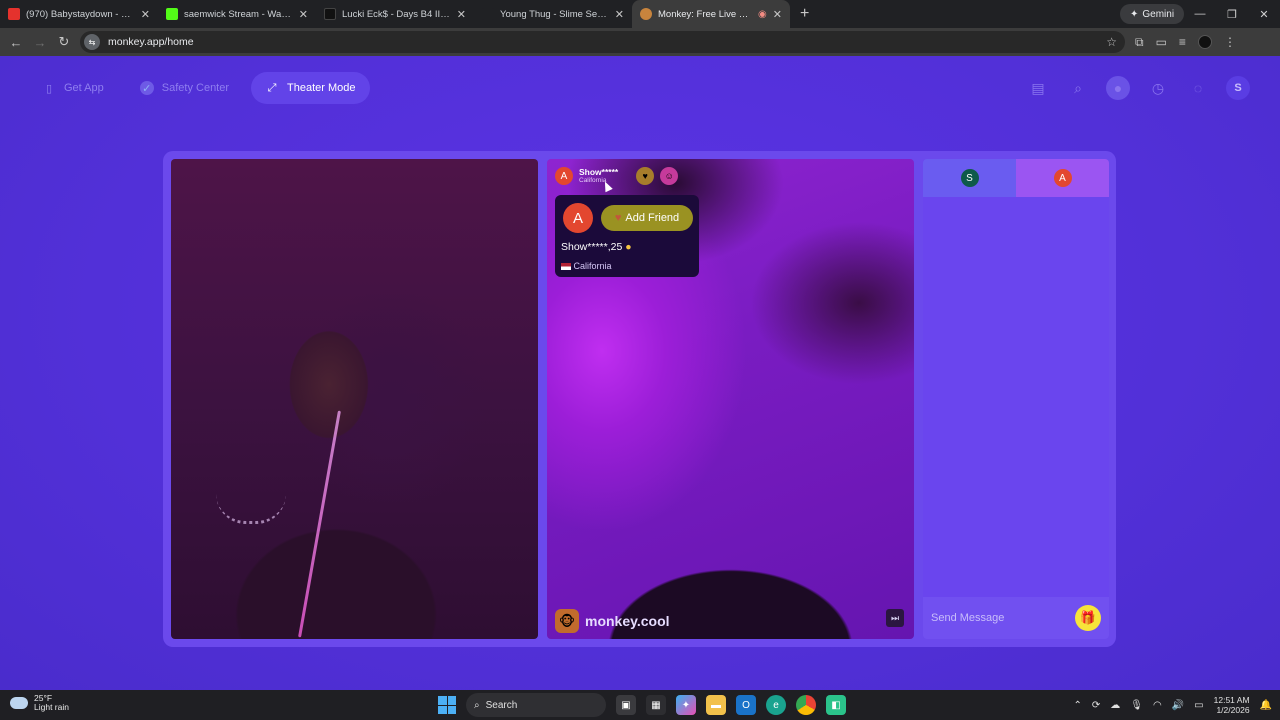  Describe the element at coordinates (319, 524) in the screenshot. I see `earphone-cable` at that location.